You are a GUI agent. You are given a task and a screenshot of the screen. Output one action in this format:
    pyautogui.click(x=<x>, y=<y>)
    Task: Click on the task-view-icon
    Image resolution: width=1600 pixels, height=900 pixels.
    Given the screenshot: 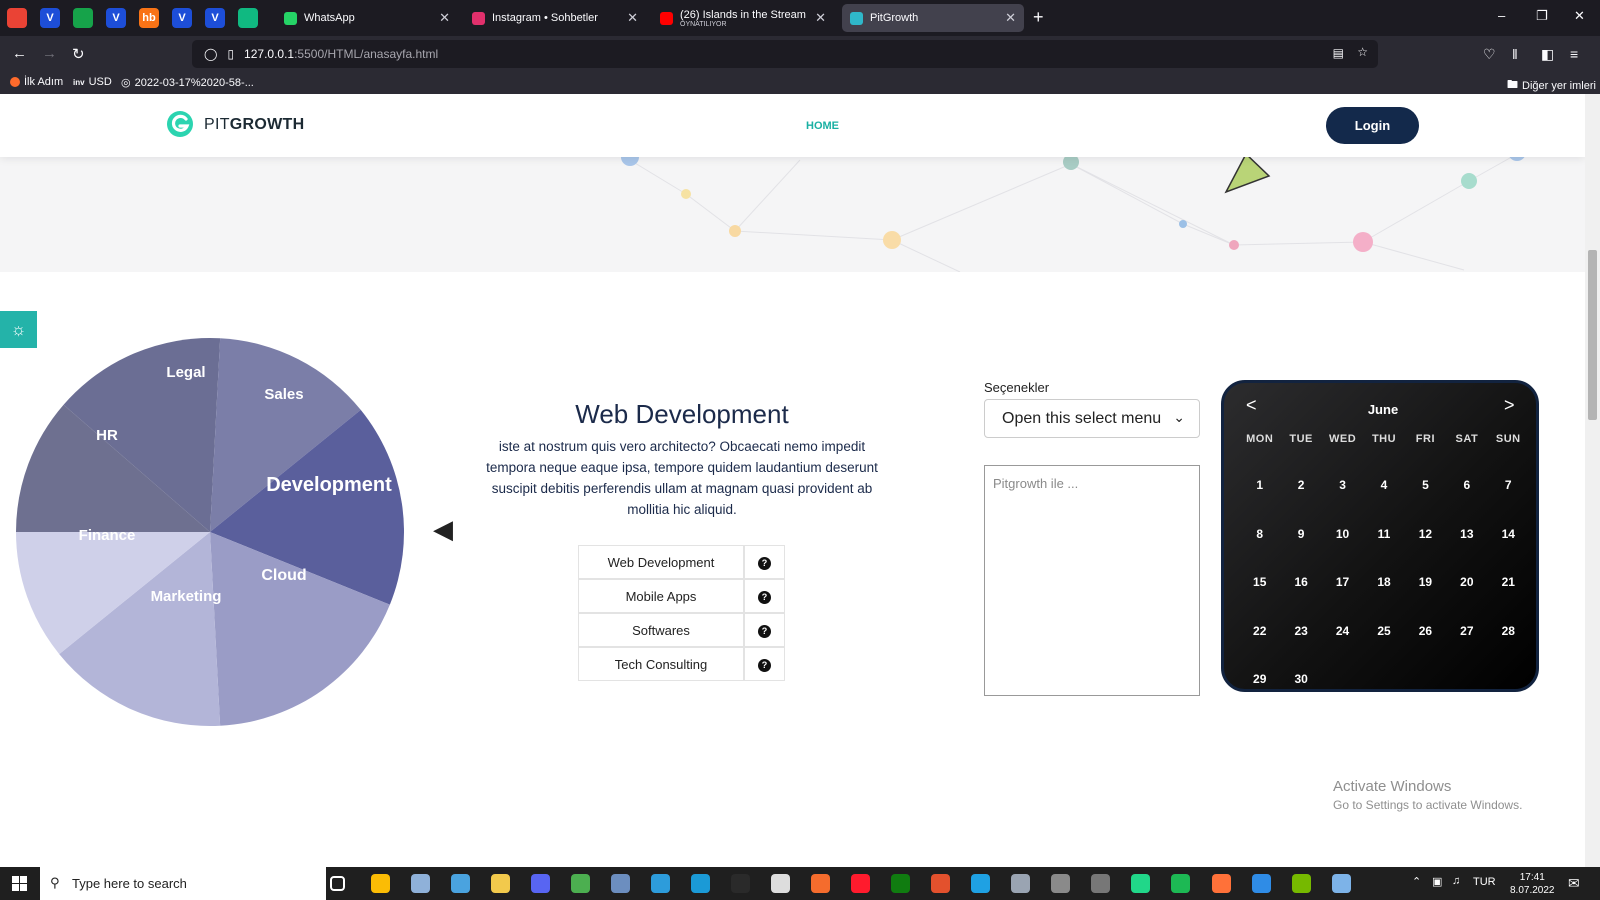 What is the action you would take?
    pyautogui.click(x=337, y=883)
    